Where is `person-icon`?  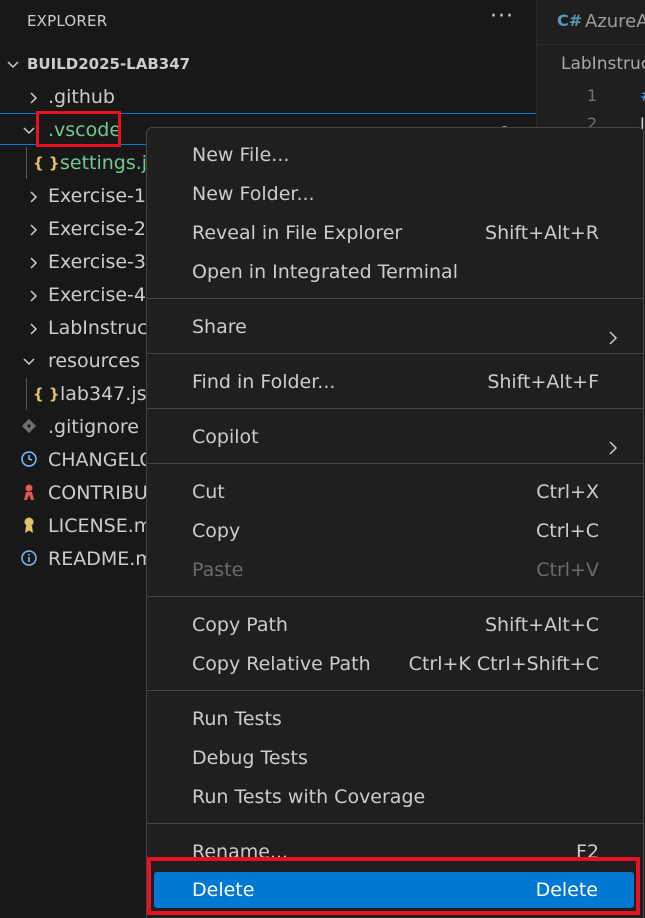
person-icon is located at coordinates (29, 493).